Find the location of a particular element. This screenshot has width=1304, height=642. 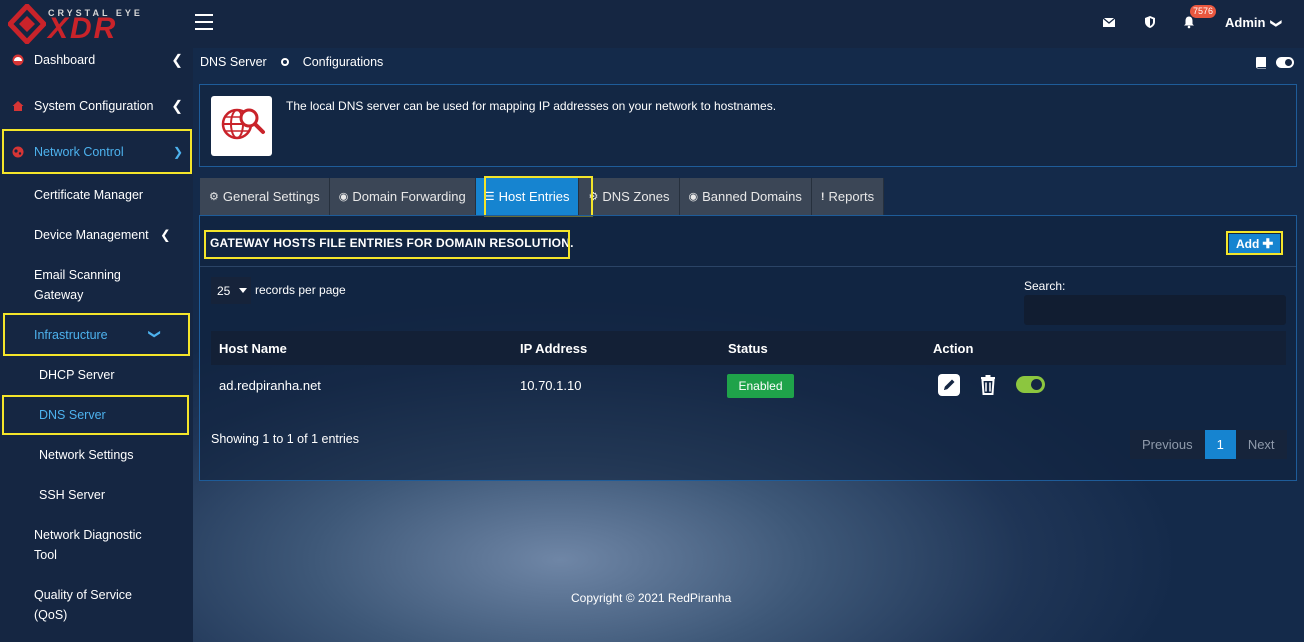

breadcrumb: DNS Server Configurations is located at coordinates (291, 62).